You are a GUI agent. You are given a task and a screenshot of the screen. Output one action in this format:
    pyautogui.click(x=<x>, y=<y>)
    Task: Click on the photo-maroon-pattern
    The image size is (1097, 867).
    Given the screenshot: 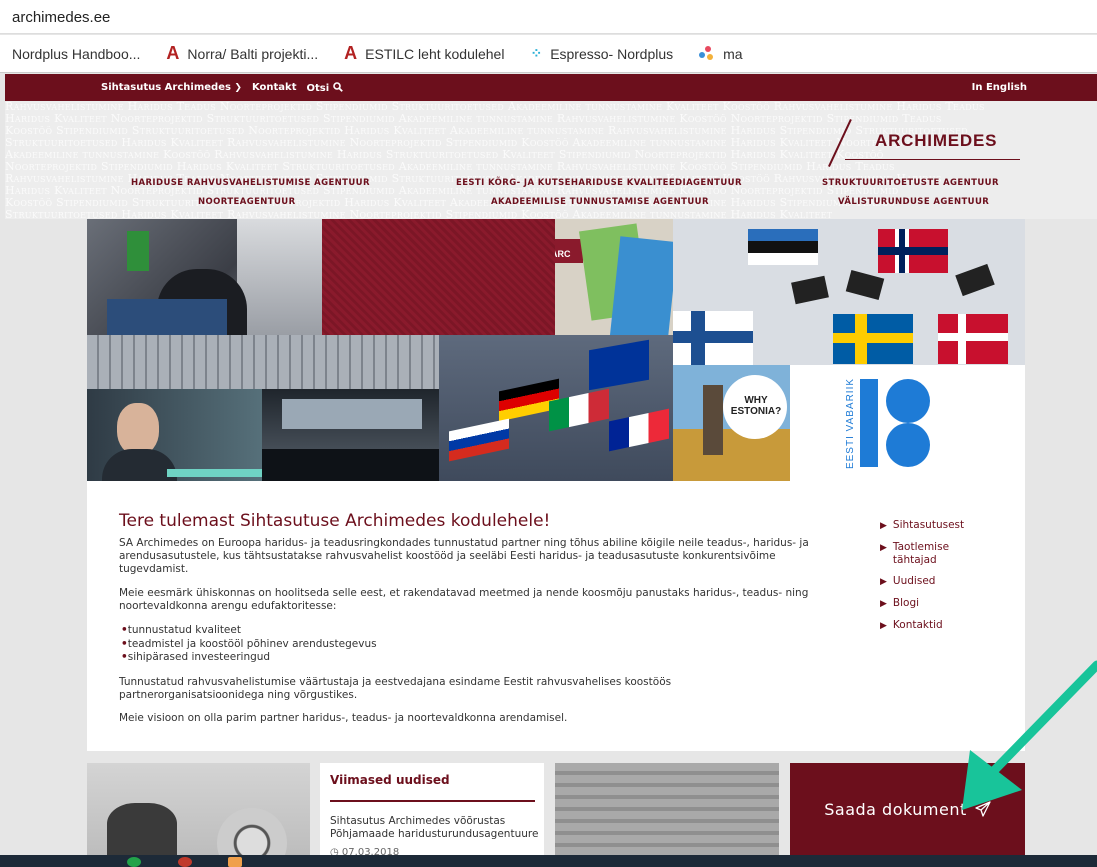 What is the action you would take?
    pyautogui.click(x=438, y=277)
    